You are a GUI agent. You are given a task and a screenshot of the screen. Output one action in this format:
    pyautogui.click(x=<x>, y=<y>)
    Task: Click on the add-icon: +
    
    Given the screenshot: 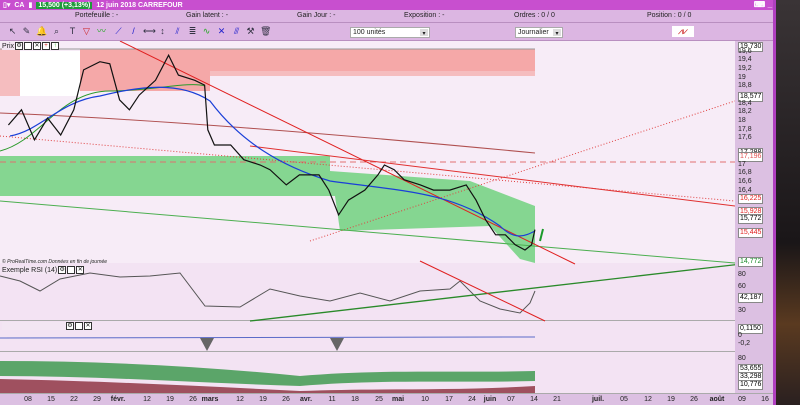 What is the action you would take?
    pyautogui.click(x=46, y=46)
    